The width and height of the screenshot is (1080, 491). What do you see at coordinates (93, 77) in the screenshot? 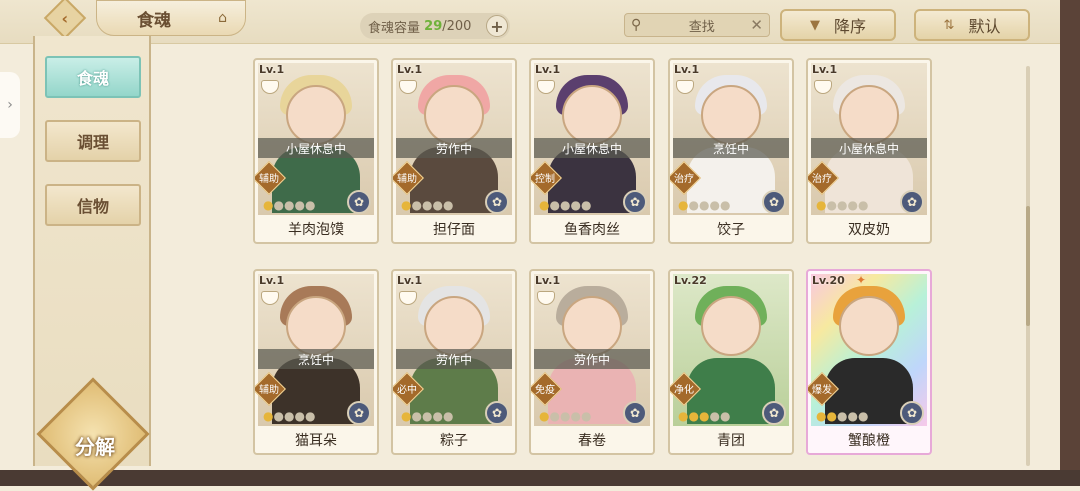
I see `tab-food-soul: 食魂` at bounding box center [93, 77].